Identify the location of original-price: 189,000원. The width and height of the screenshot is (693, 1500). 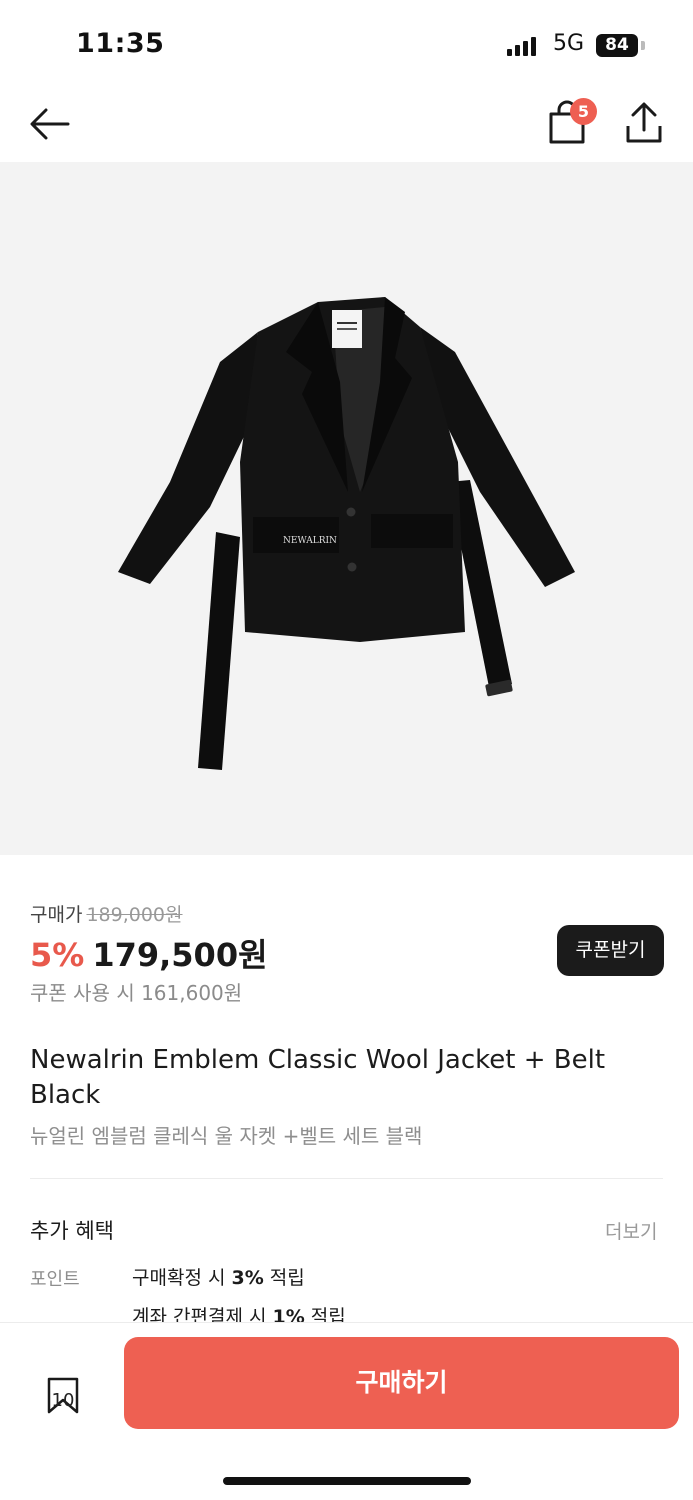
(134, 915).